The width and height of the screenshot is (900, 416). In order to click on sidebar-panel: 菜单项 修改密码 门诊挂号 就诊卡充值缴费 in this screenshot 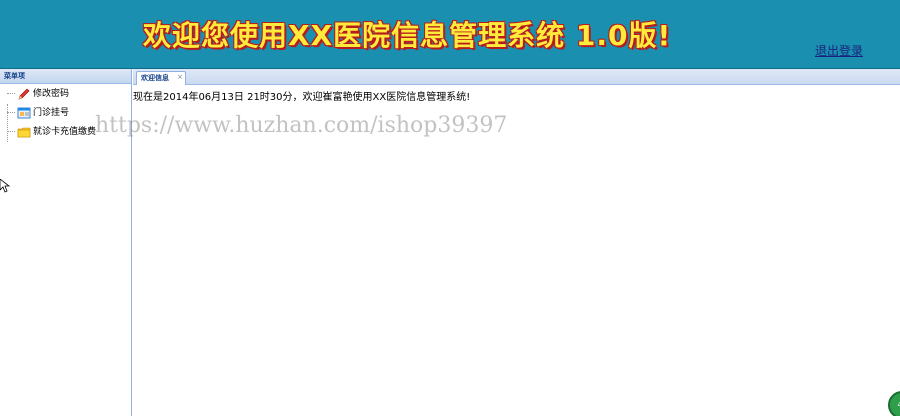, I will do `click(66, 242)`.